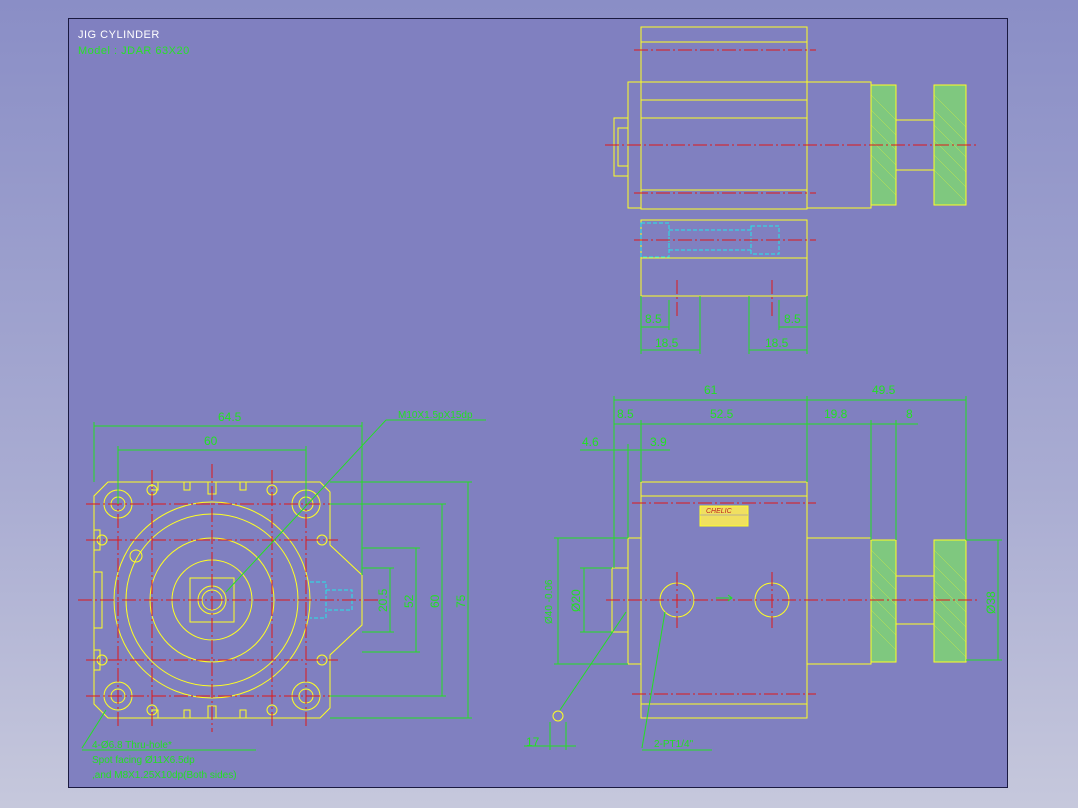 This screenshot has width=1078, height=808. Describe the element at coordinates (164, 775) in the screenshot. I see `holes-note-3: ,and M8X1.25X10dp(Both sides)` at that location.